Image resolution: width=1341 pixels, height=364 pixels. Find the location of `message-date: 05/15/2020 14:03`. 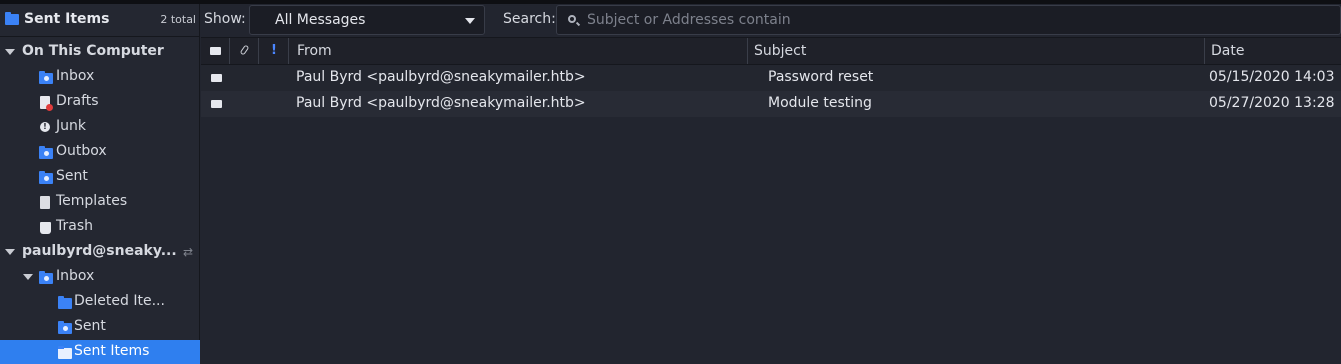

message-date: 05/15/2020 14:03 is located at coordinates (1272, 77).